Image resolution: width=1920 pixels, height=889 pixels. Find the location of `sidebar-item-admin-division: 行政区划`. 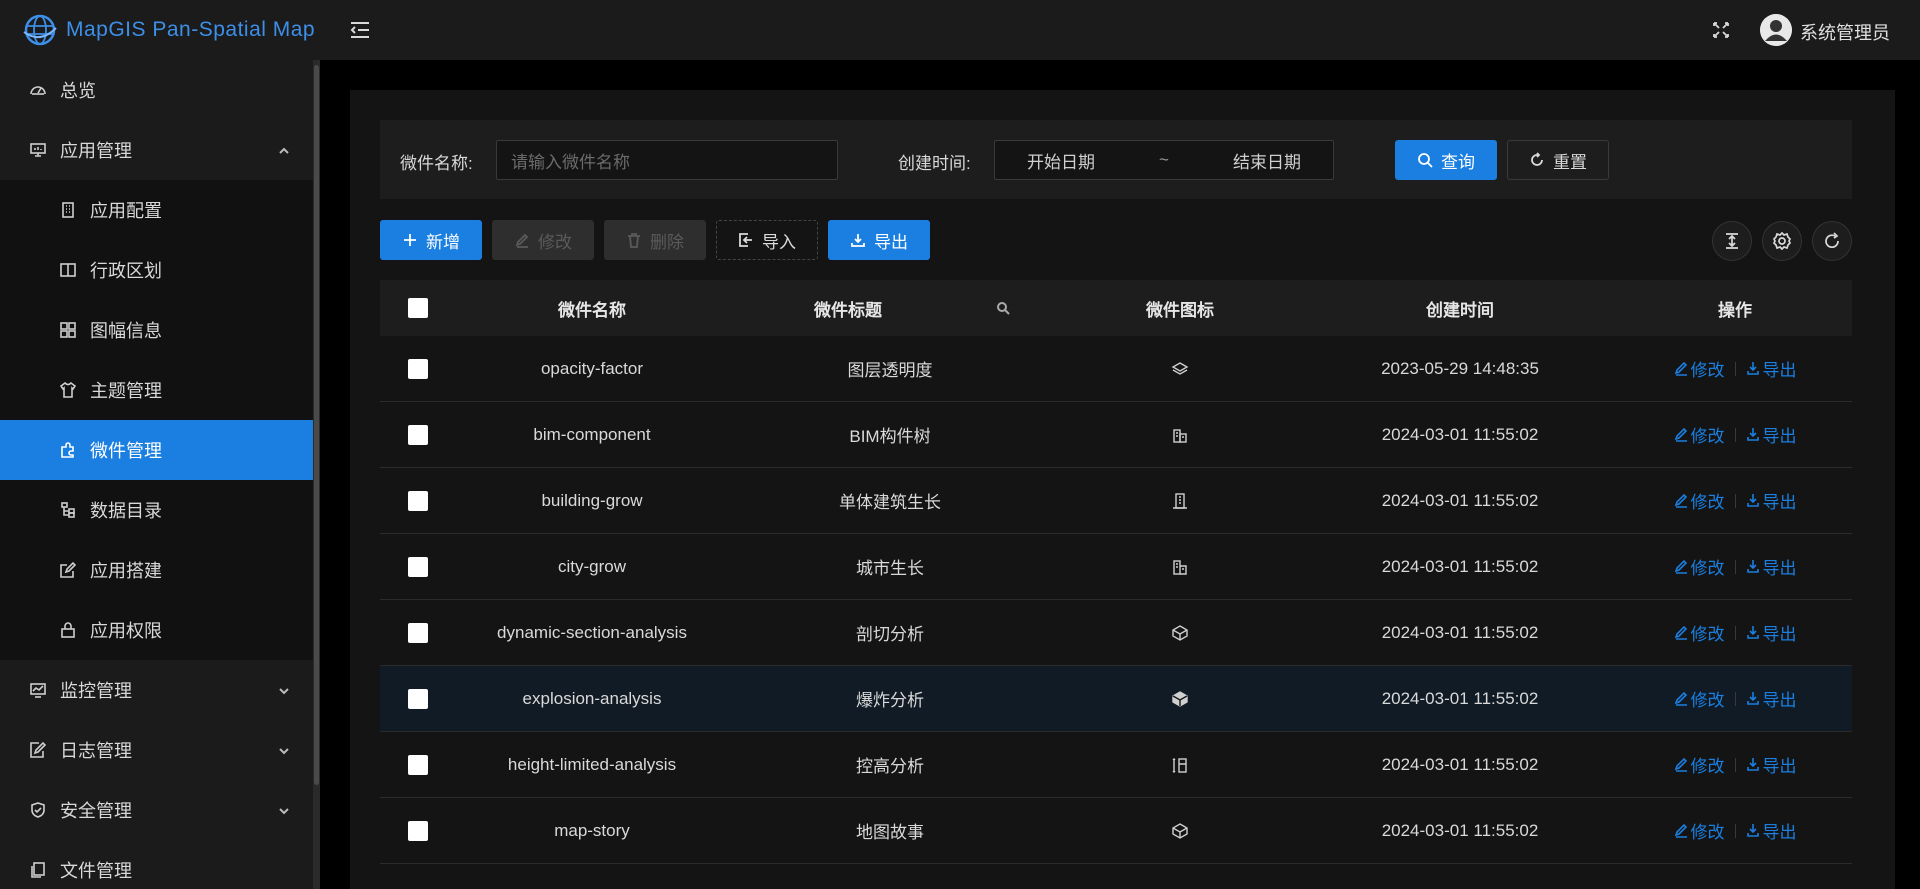

sidebar-item-admin-division: 行政区划 is located at coordinates (156, 270).